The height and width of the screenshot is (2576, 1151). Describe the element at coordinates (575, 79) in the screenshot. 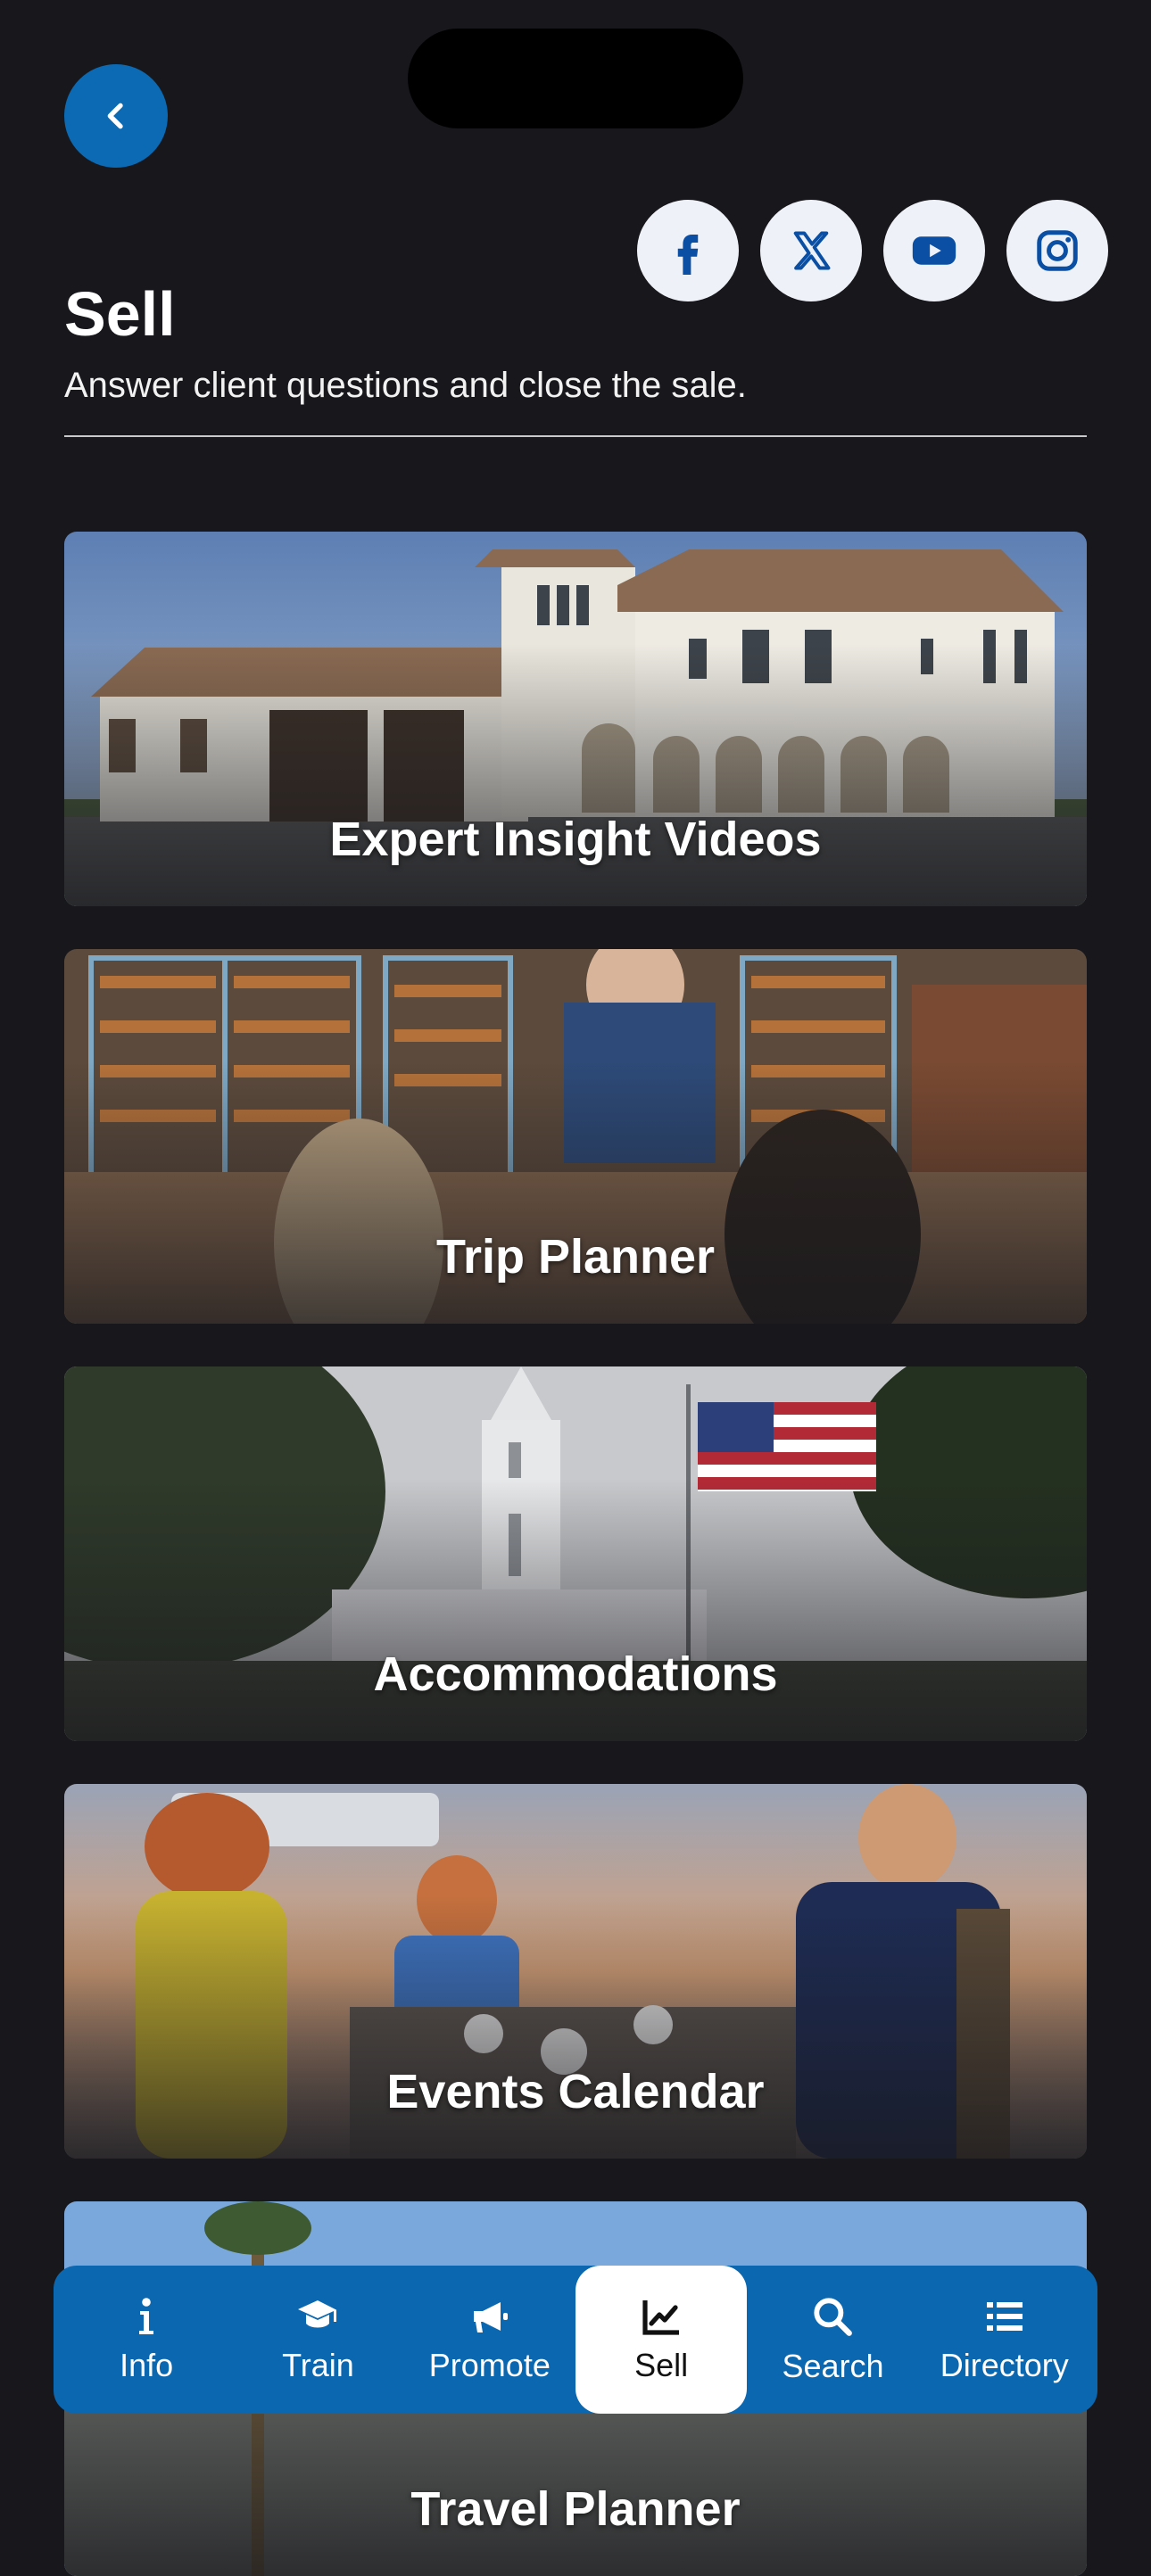

I see `dynamic-island` at that location.